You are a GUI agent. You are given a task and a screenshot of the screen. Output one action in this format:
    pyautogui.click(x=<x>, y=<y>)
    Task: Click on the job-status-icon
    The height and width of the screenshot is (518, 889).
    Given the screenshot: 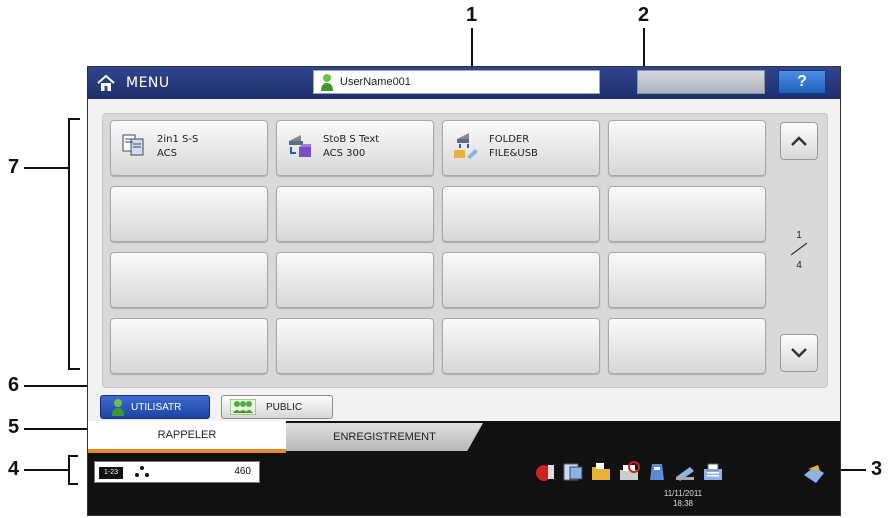 What is the action you would take?
    pyautogui.click(x=815, y=474)
    